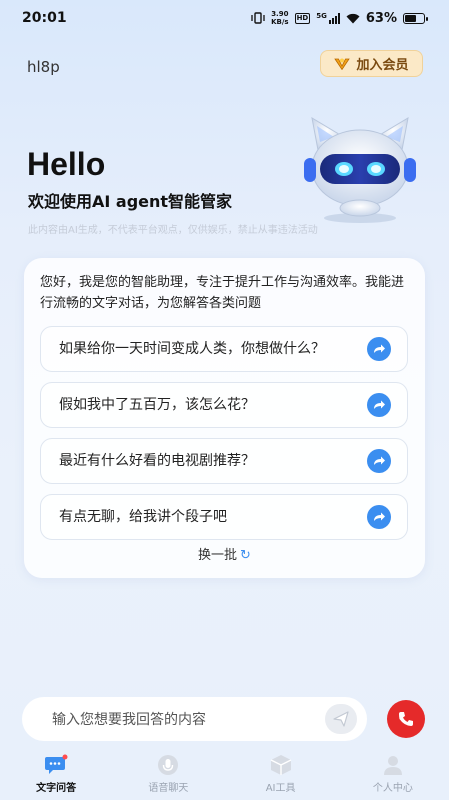 The height and width of the screenshot is (800, 449). I want to click on question-text: 如果给你一天时间变成人类，你想做什么？, so click(192, 349).